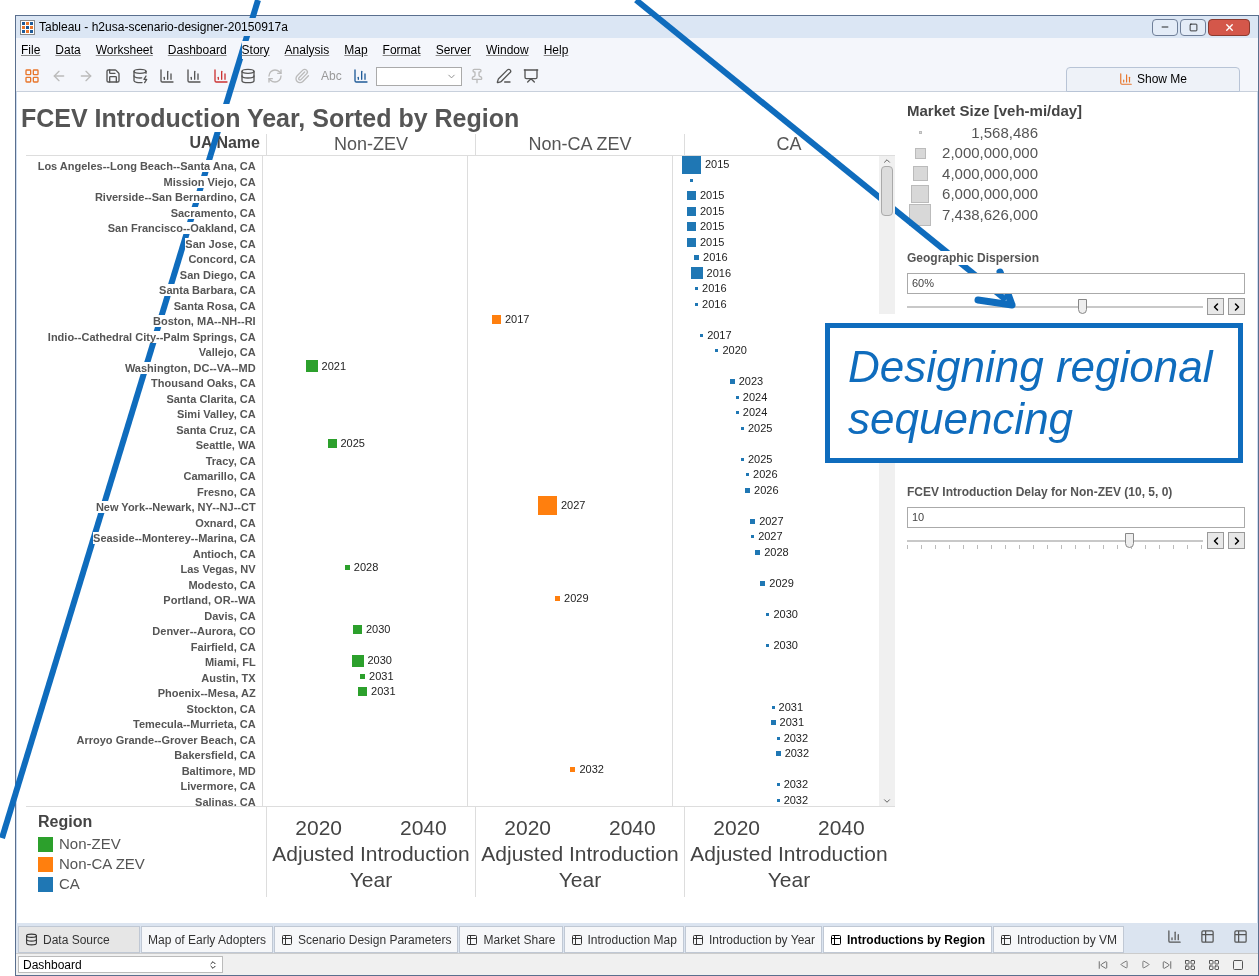  Describe the element at coordinates (887, 191) in the screenshot. I see `scroll-thumb` at that location.